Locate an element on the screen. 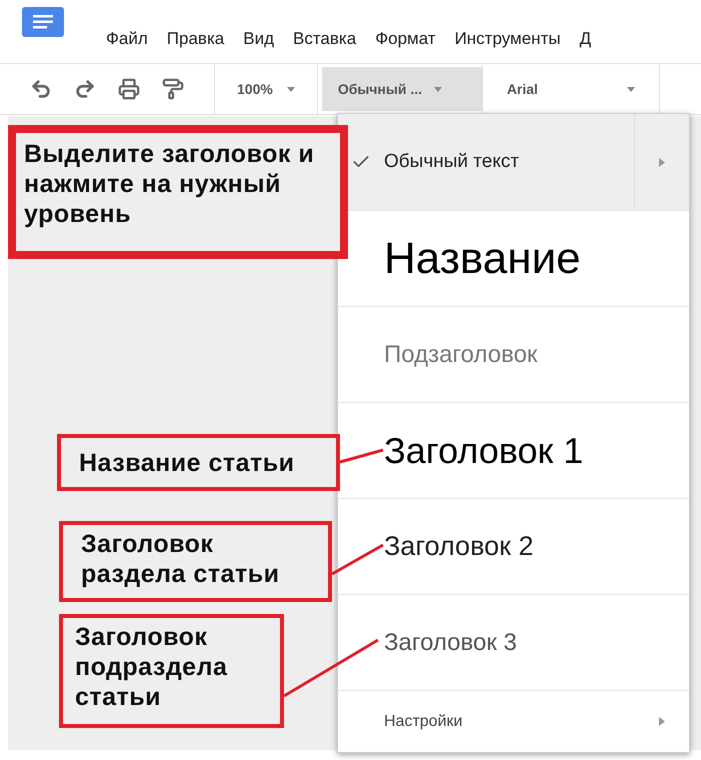 Image resolution: width=701 pixels, height=760 pixels. callout-text: Заголовок подраздела статьи is located at coordinates (151, 667).